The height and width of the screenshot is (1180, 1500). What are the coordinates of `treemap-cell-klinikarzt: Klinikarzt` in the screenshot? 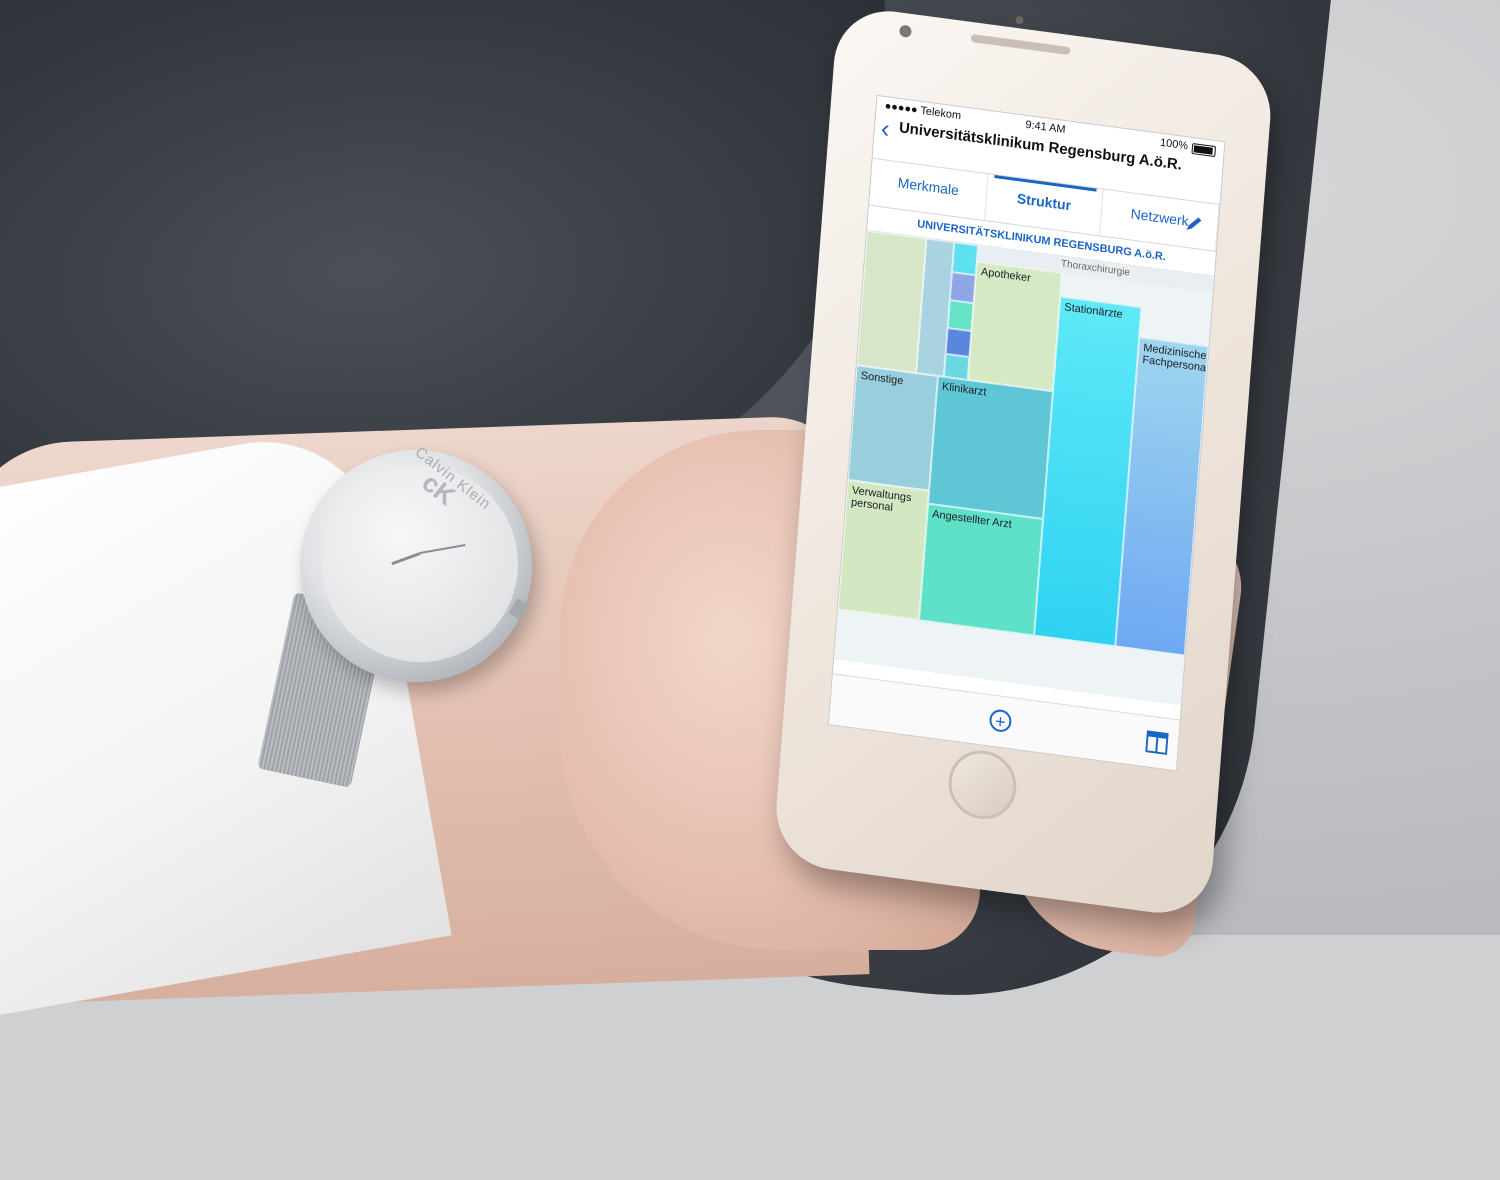 It's located at (990, 447).